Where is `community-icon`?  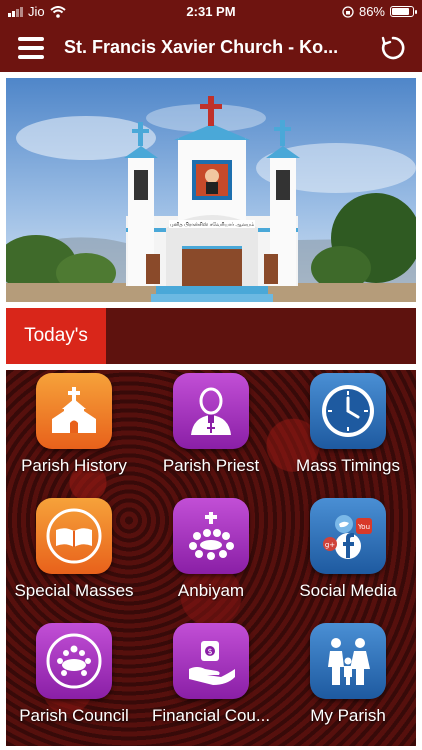 community-icon is located at coordinates (211, 536).